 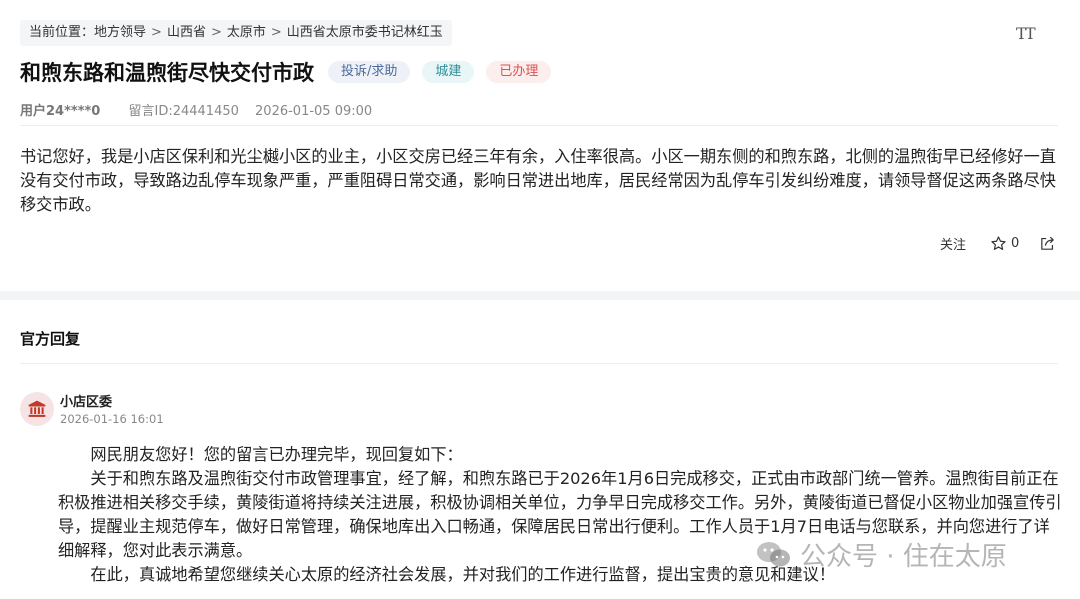 I want to click on avatar, so click(x=37, y=409).